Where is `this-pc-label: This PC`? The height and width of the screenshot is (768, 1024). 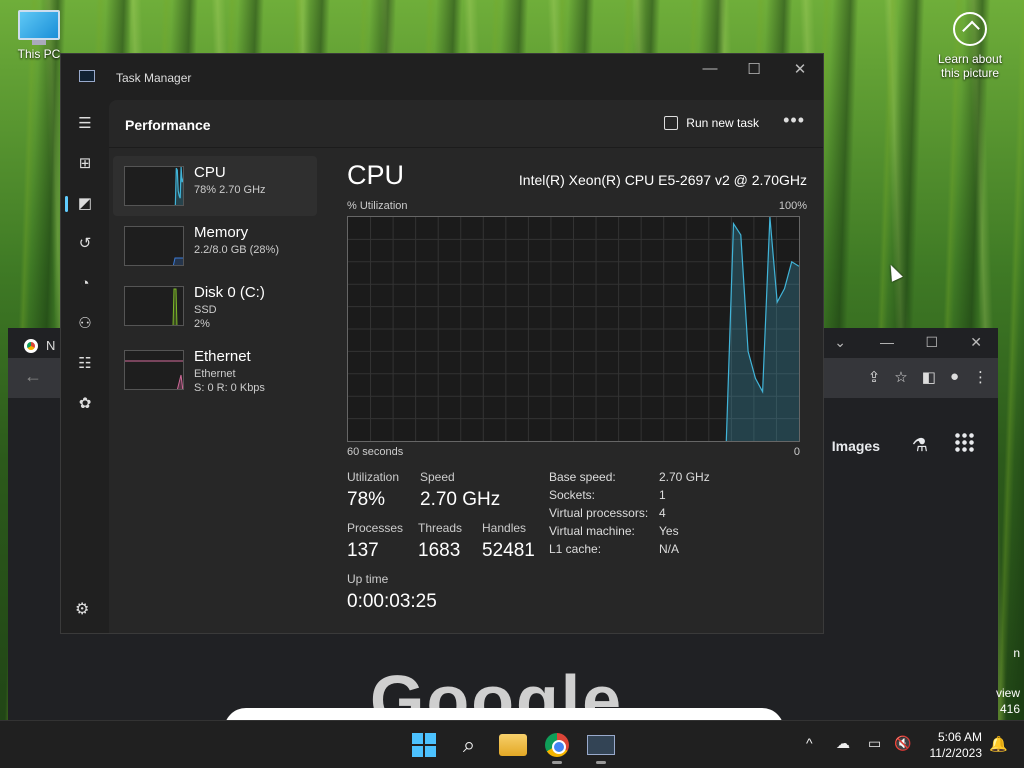 this-pc-label: This PC is located at coordinates (39, 54).